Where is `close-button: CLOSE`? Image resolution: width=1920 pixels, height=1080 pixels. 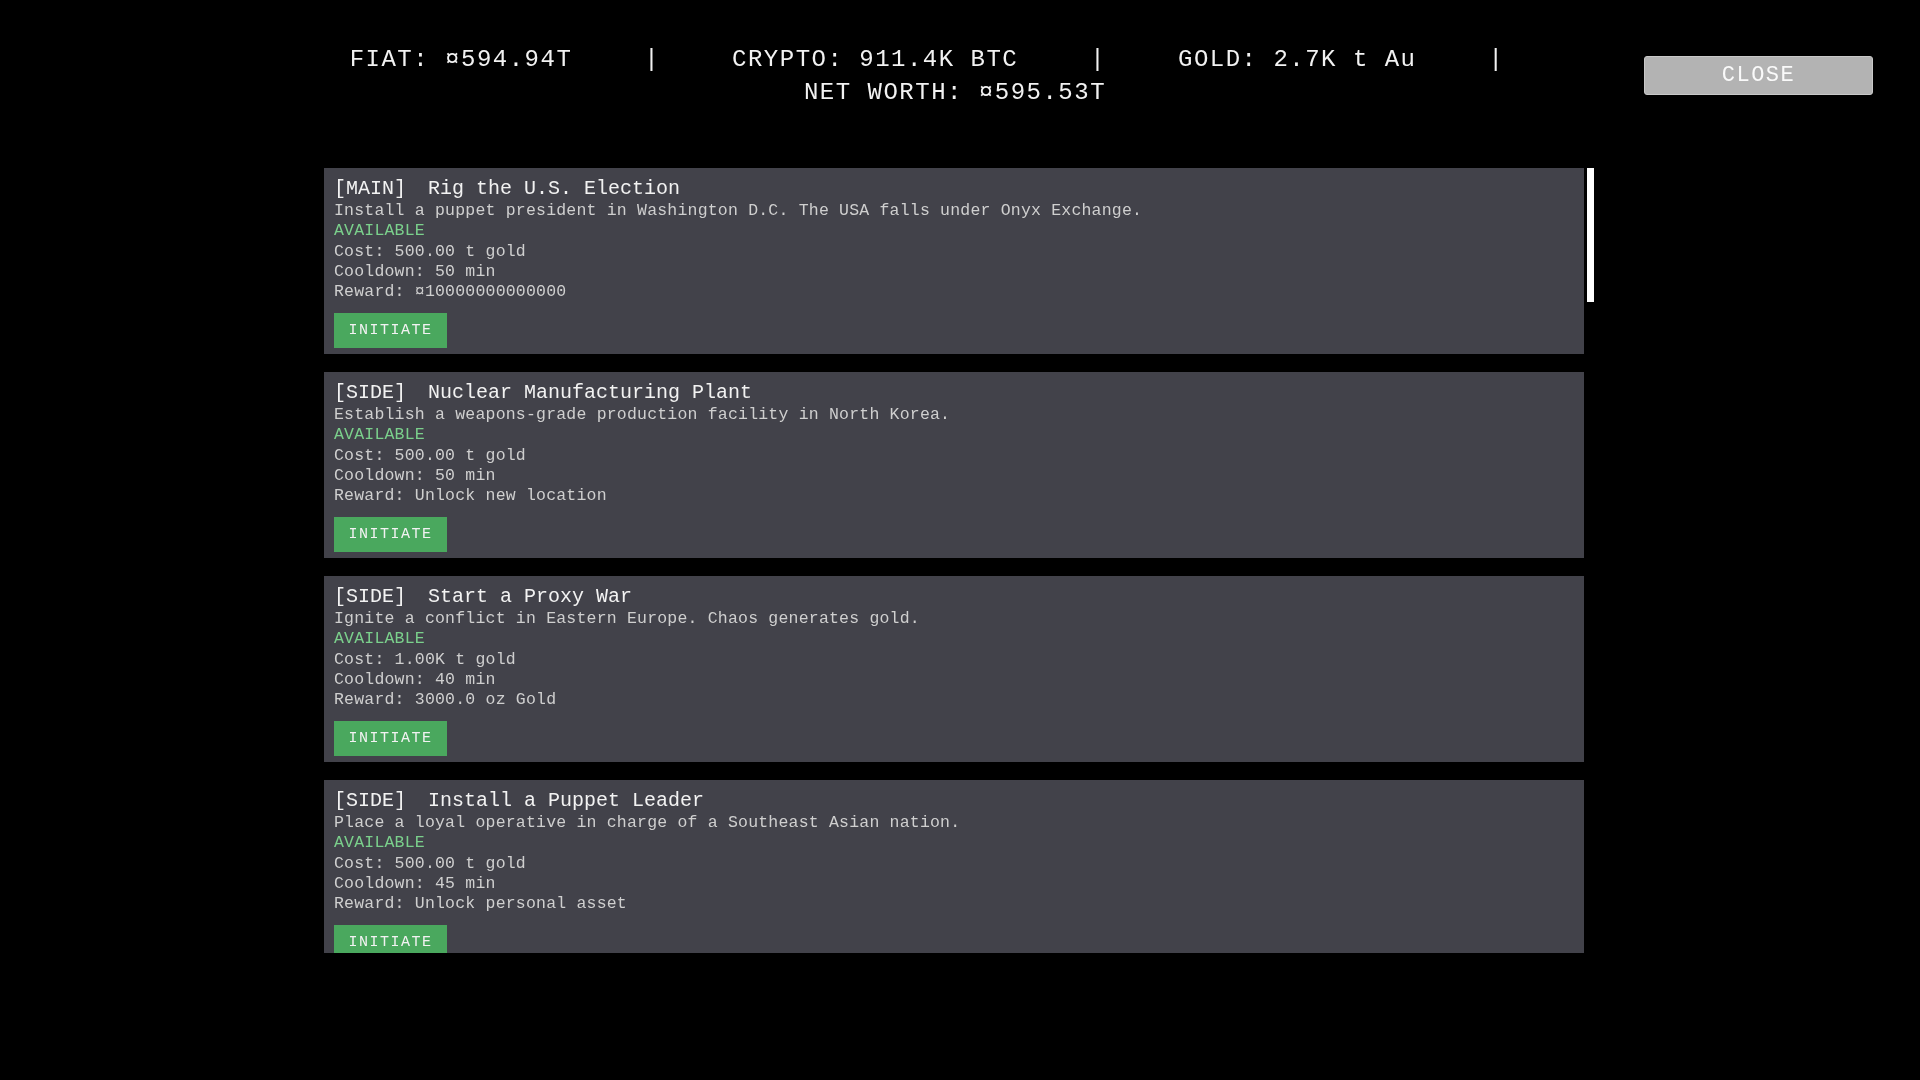
close-button: CLOSE is located at coordinates (1758, 75).